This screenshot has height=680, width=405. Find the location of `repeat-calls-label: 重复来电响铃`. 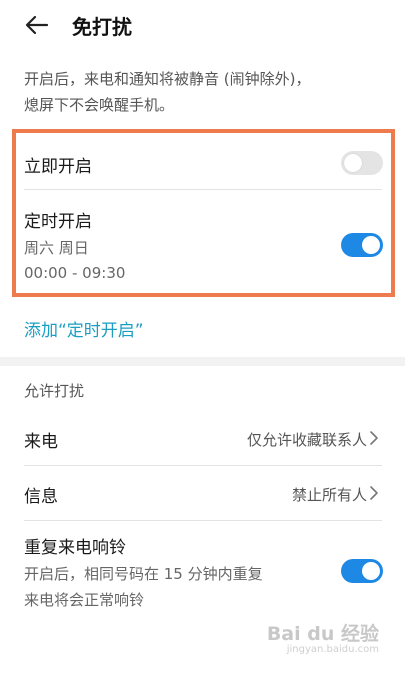

repeat-calls-label: 重复来电响铃 is located at coordinates (75, 548).